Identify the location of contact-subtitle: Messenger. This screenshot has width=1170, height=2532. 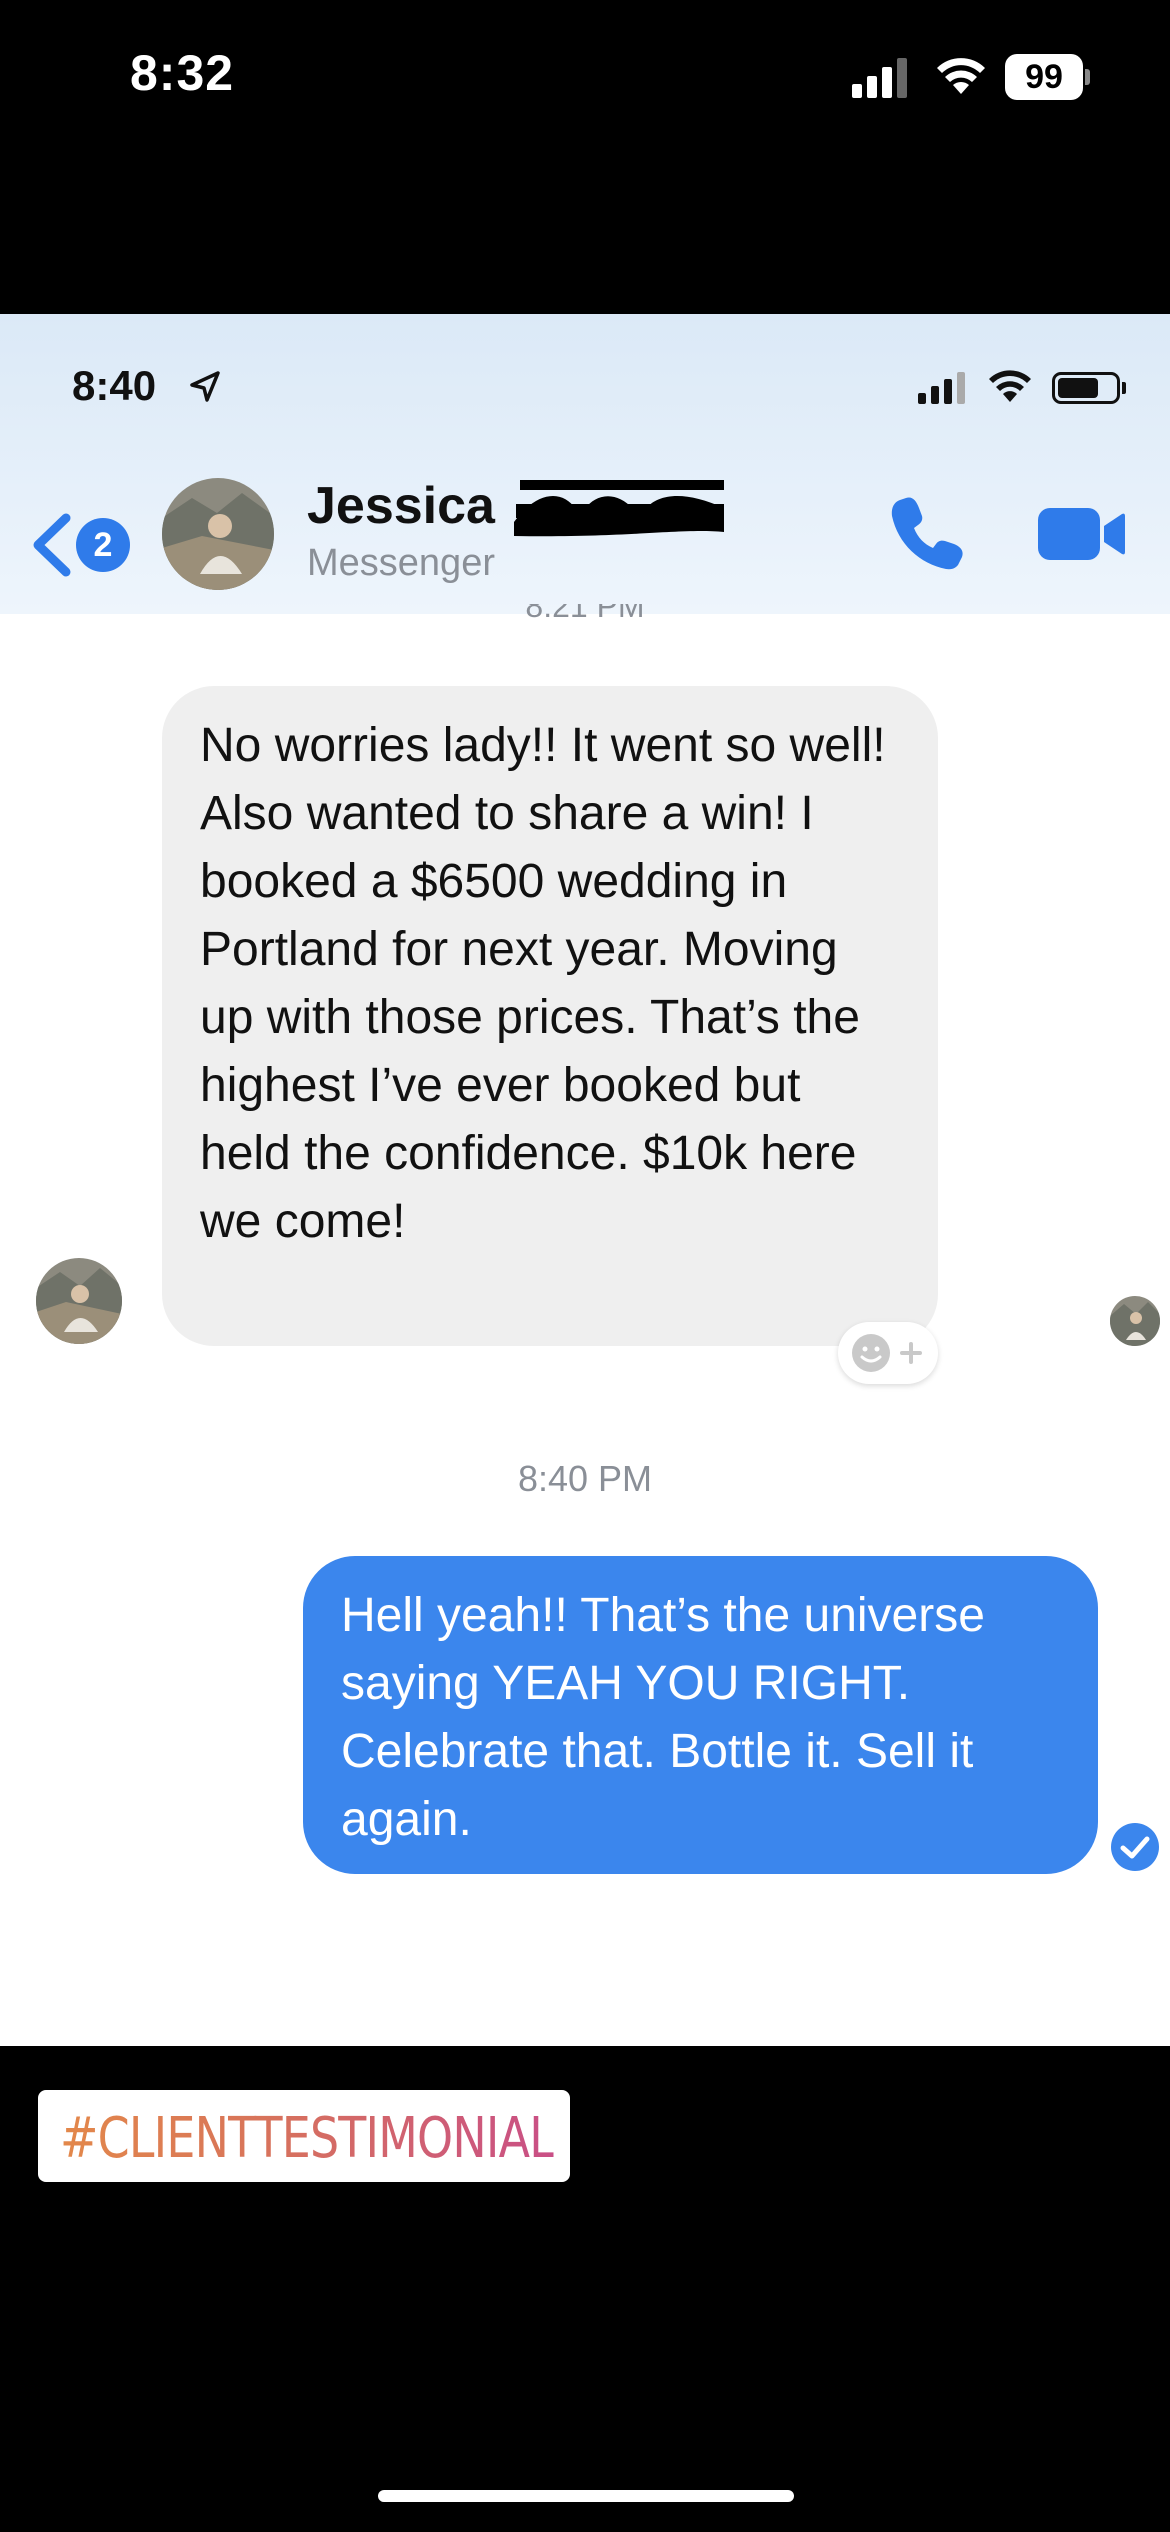
(401, 563).